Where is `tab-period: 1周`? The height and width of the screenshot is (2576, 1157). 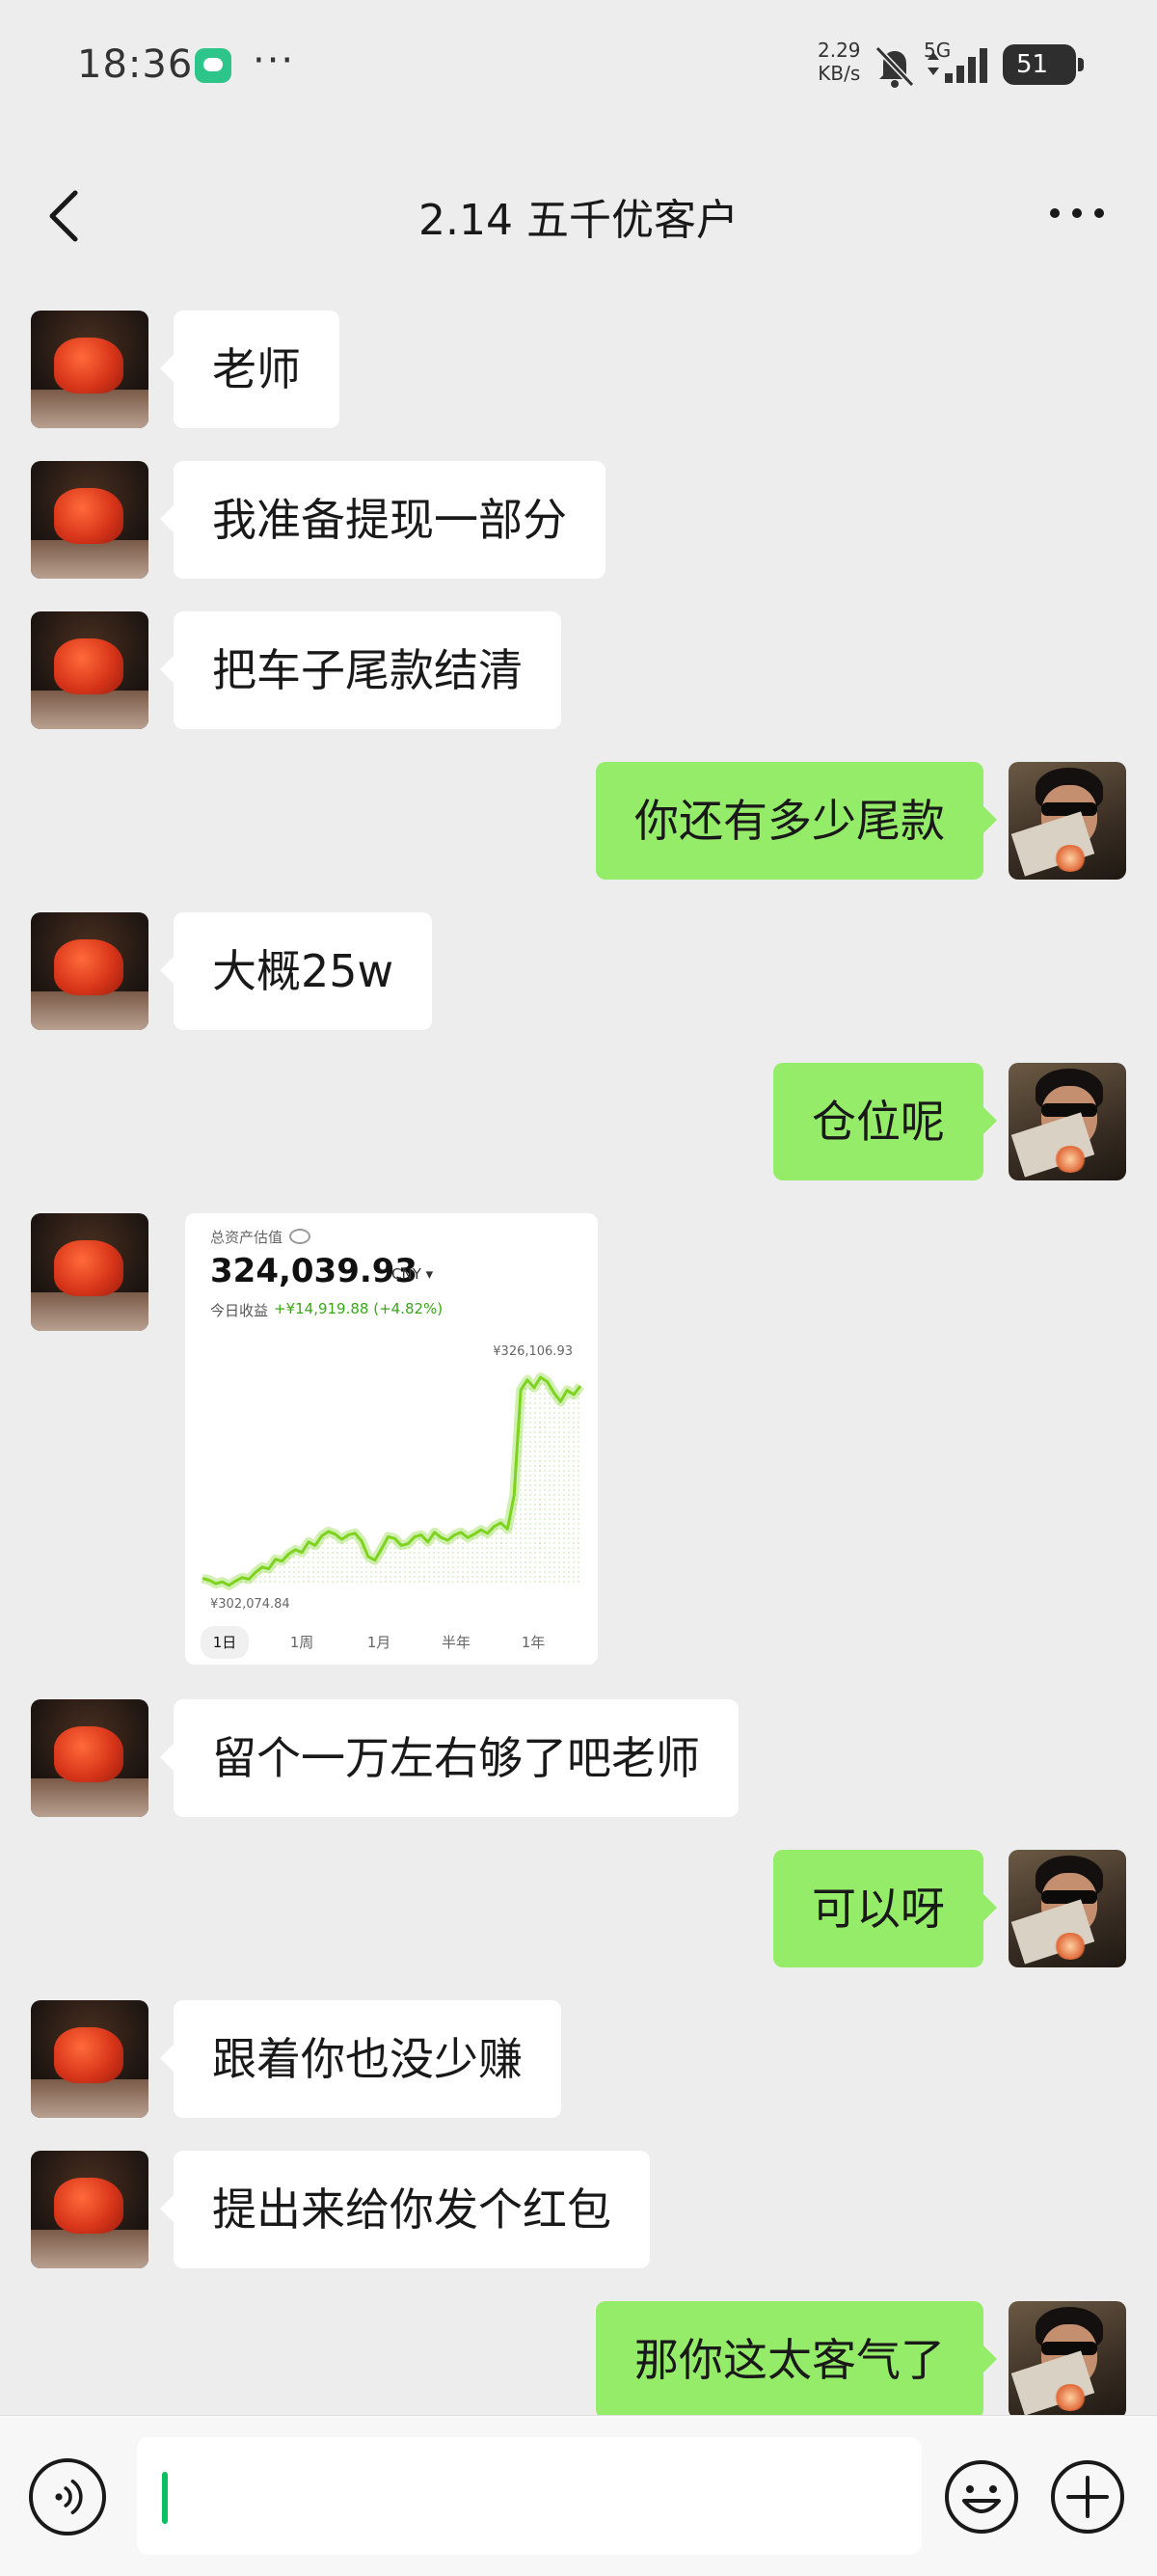
tab-period: 1周 is located at coordinates (301, 1642).